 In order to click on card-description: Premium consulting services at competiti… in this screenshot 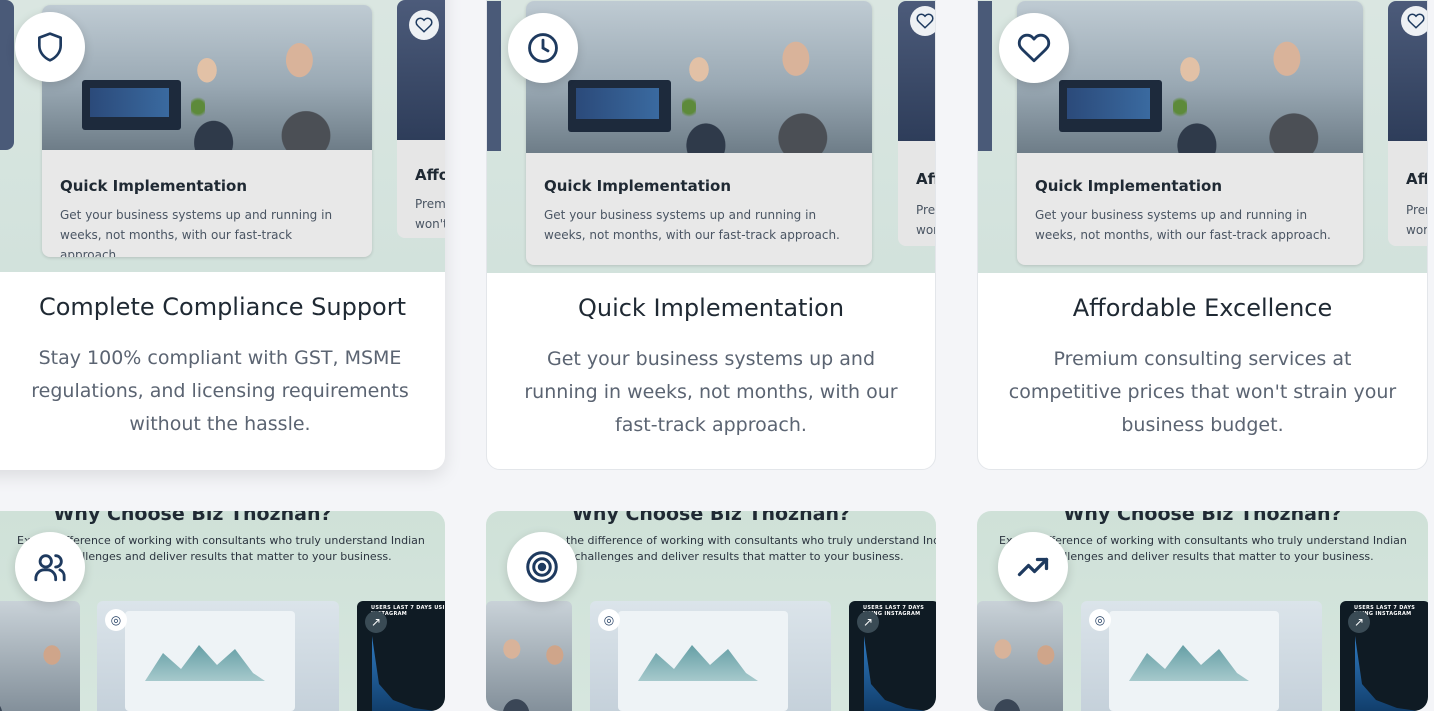, I will do `click(1202, 392)`.